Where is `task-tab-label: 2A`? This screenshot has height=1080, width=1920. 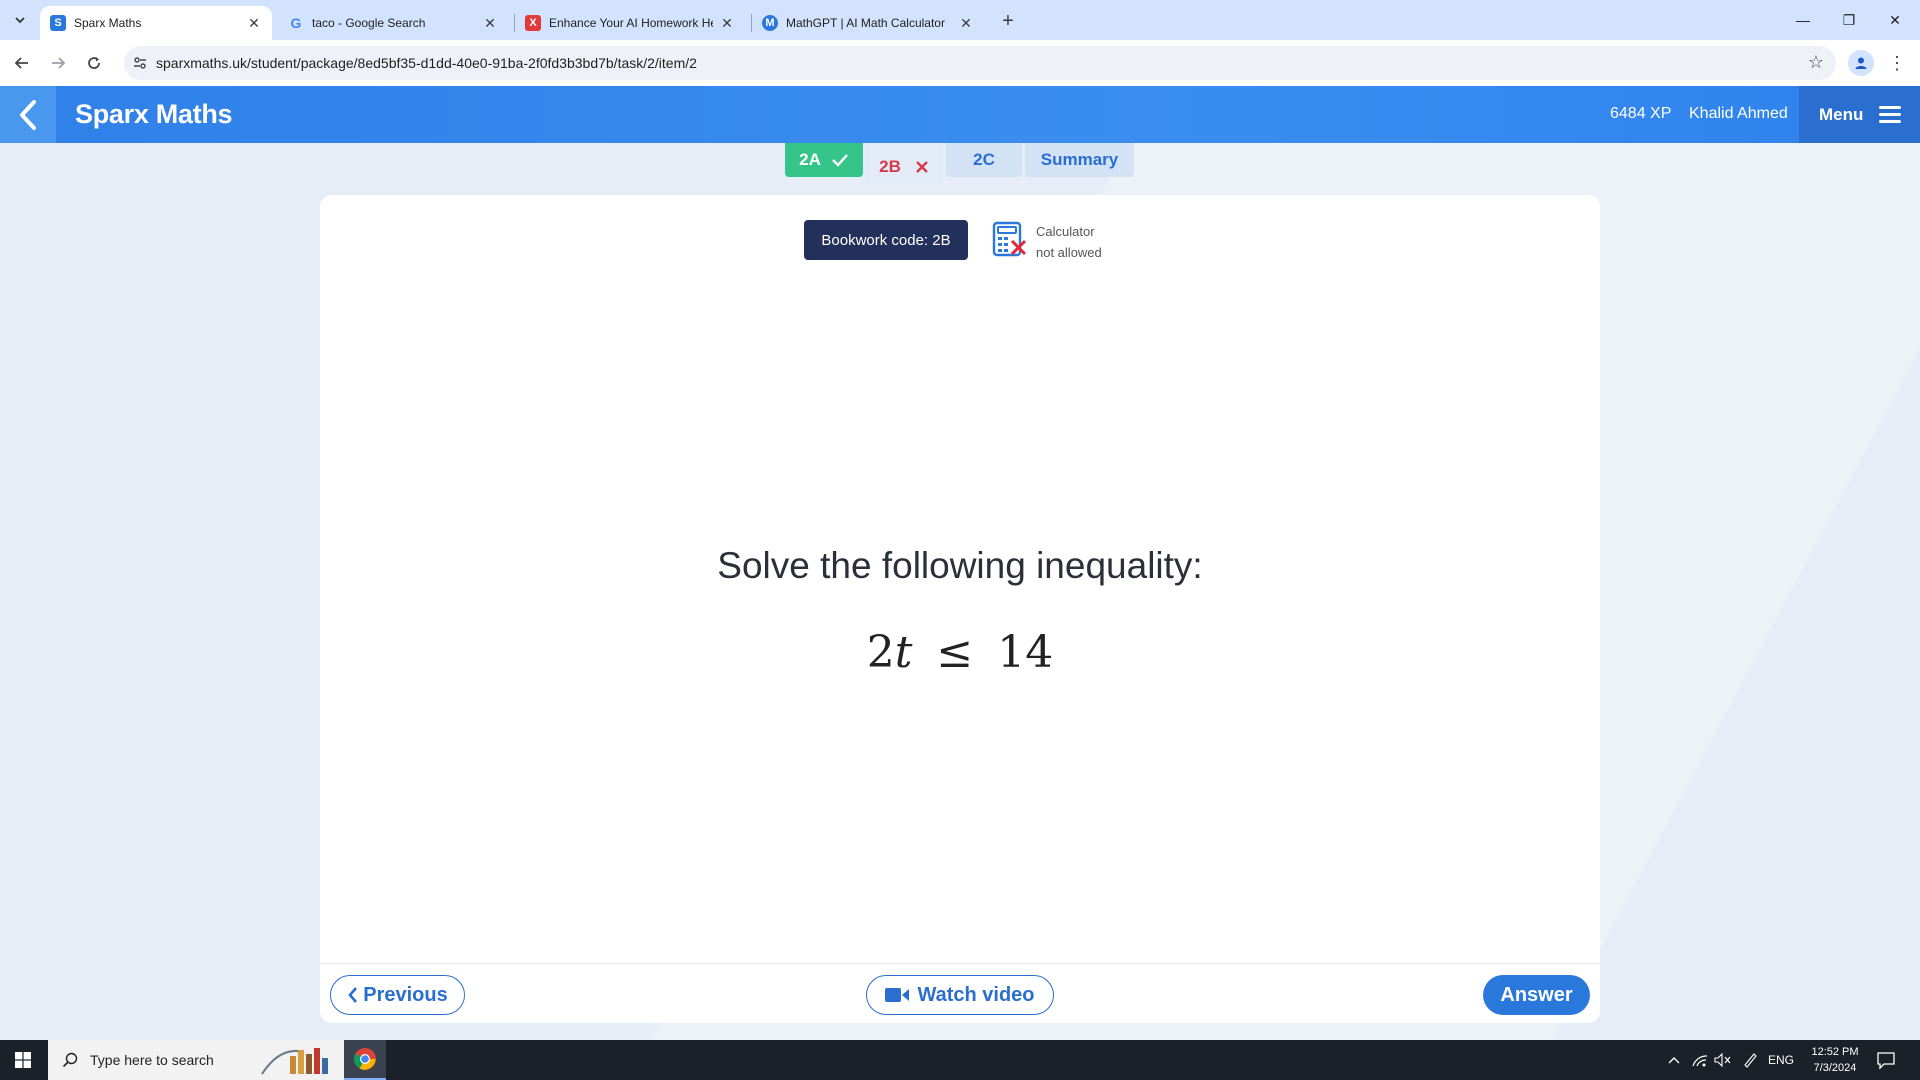 task-tab-label: 2A is located at coordinates (810, 159).